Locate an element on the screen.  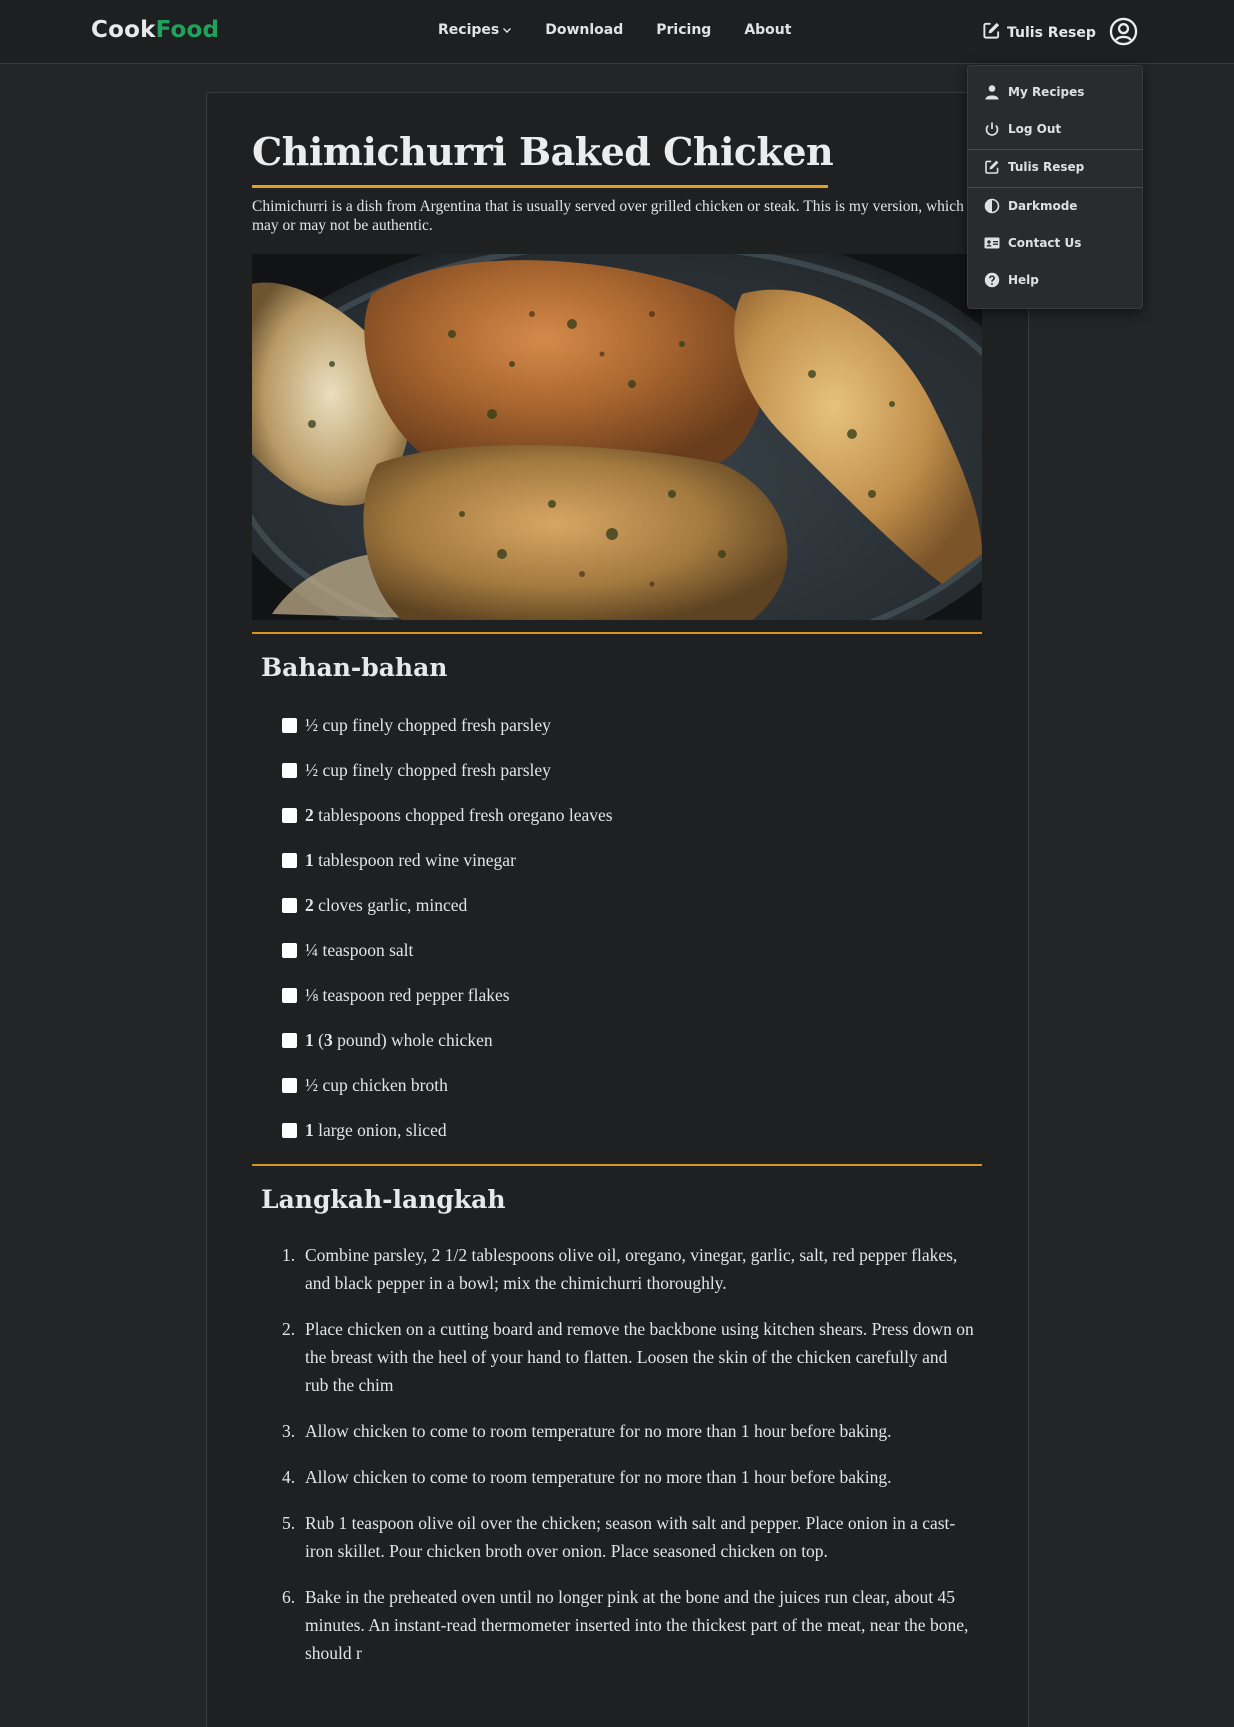
steps-title: Langkah-langkah is located at coordinates (383, 1199).